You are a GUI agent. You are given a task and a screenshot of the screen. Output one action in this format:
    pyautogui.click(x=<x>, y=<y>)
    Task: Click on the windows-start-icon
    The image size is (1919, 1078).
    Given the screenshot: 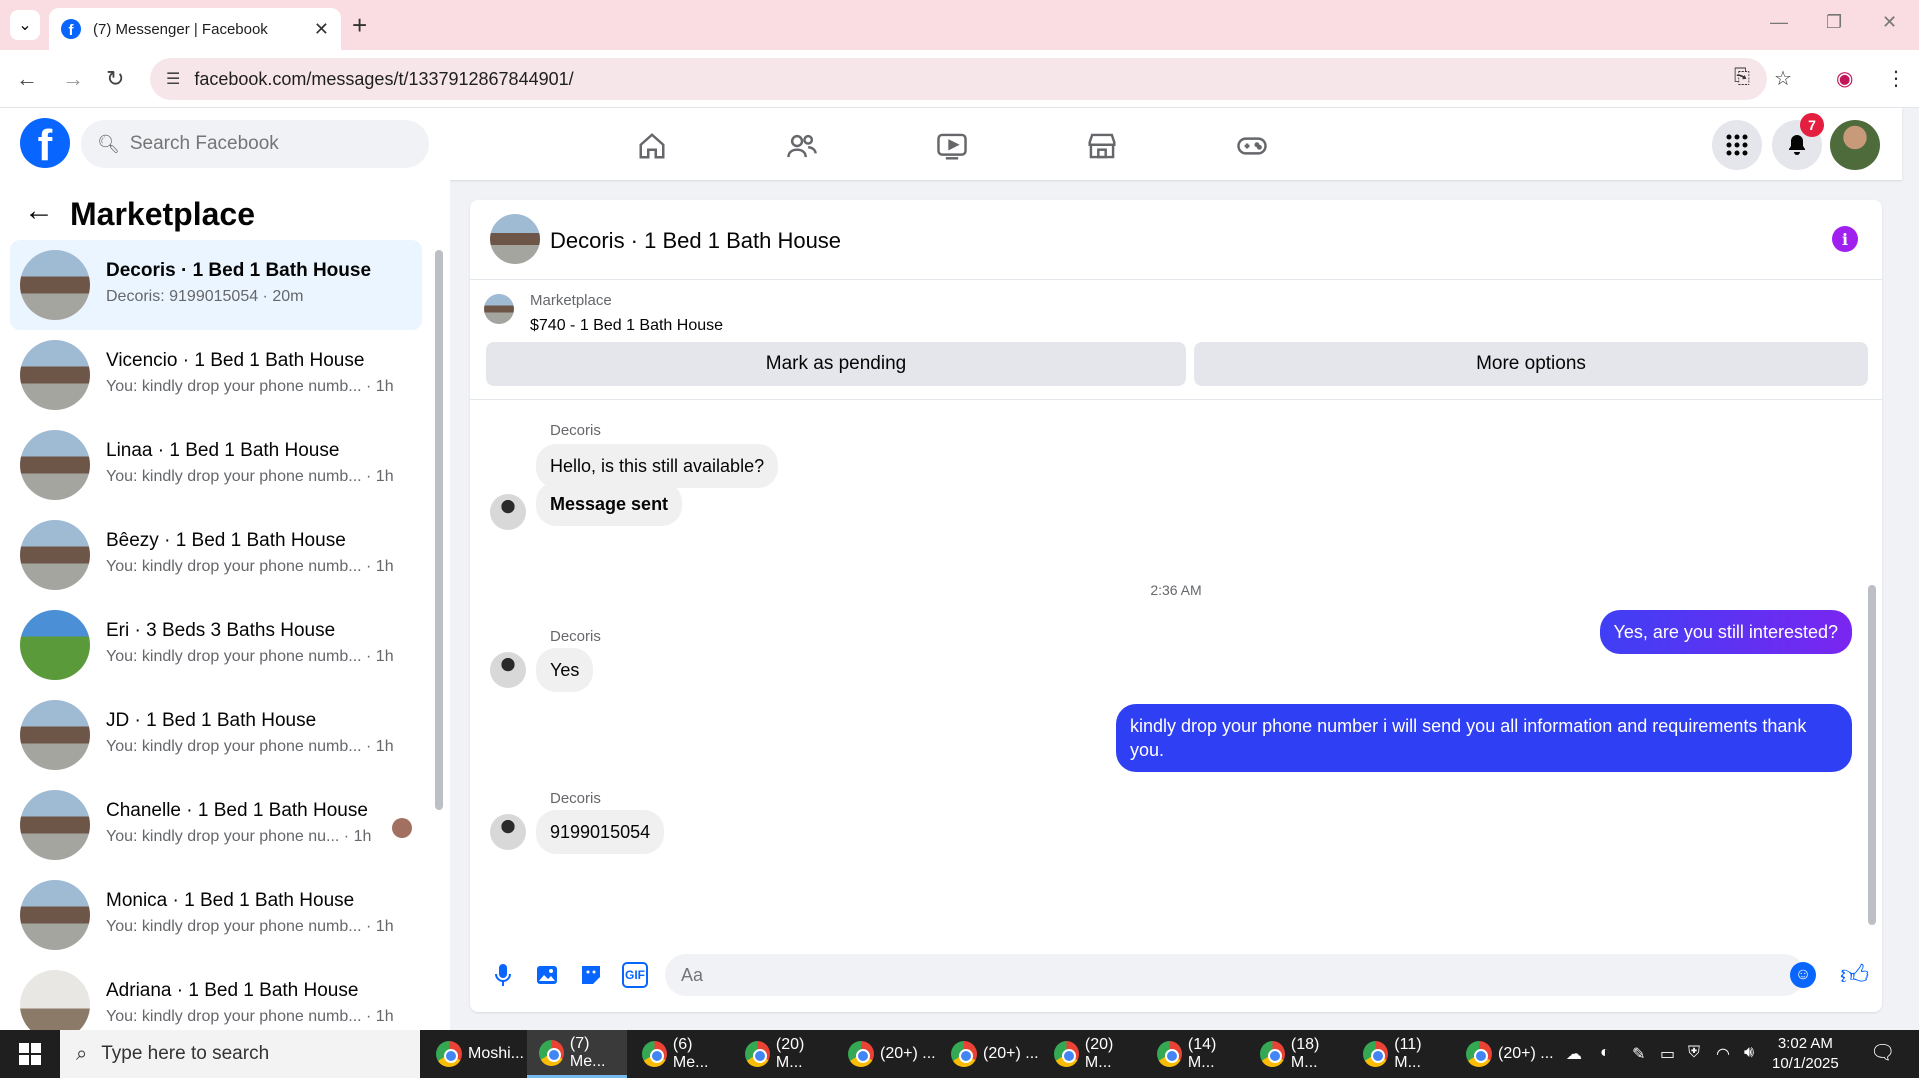 What is the action you would take?
    pyautogui.click(x=30, y=1054)
    